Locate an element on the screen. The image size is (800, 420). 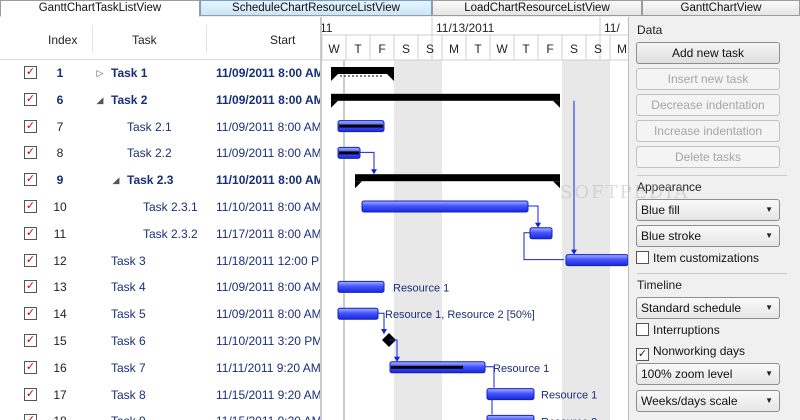
cell-index: 16 is located at coordinates (60, 367).